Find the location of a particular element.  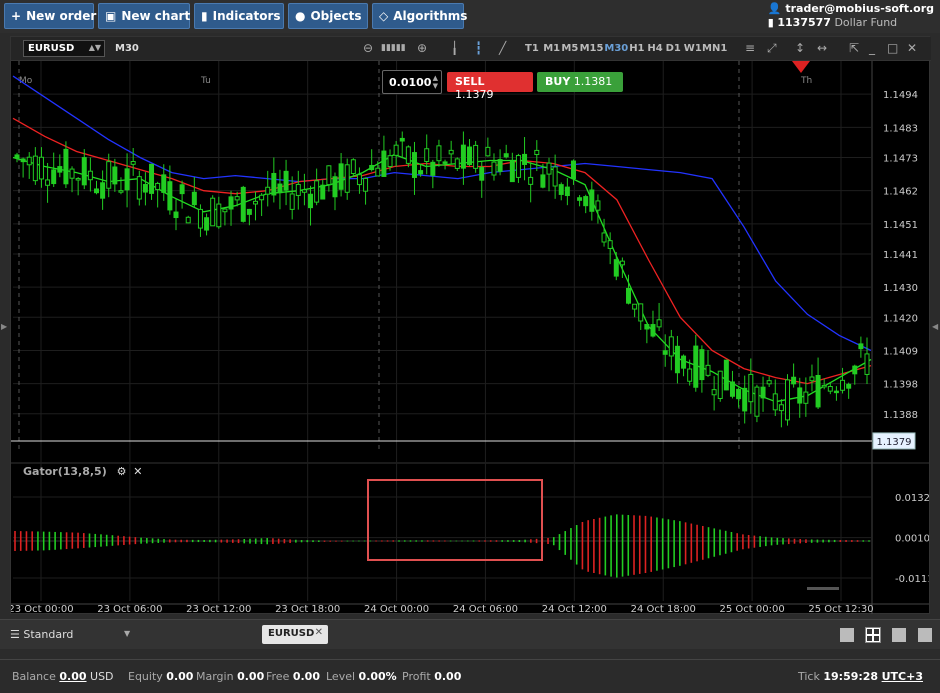

bottom-tab-bar: ☰ Standard ▼ EURUSD ✕ is located at coordinates (470, 634).